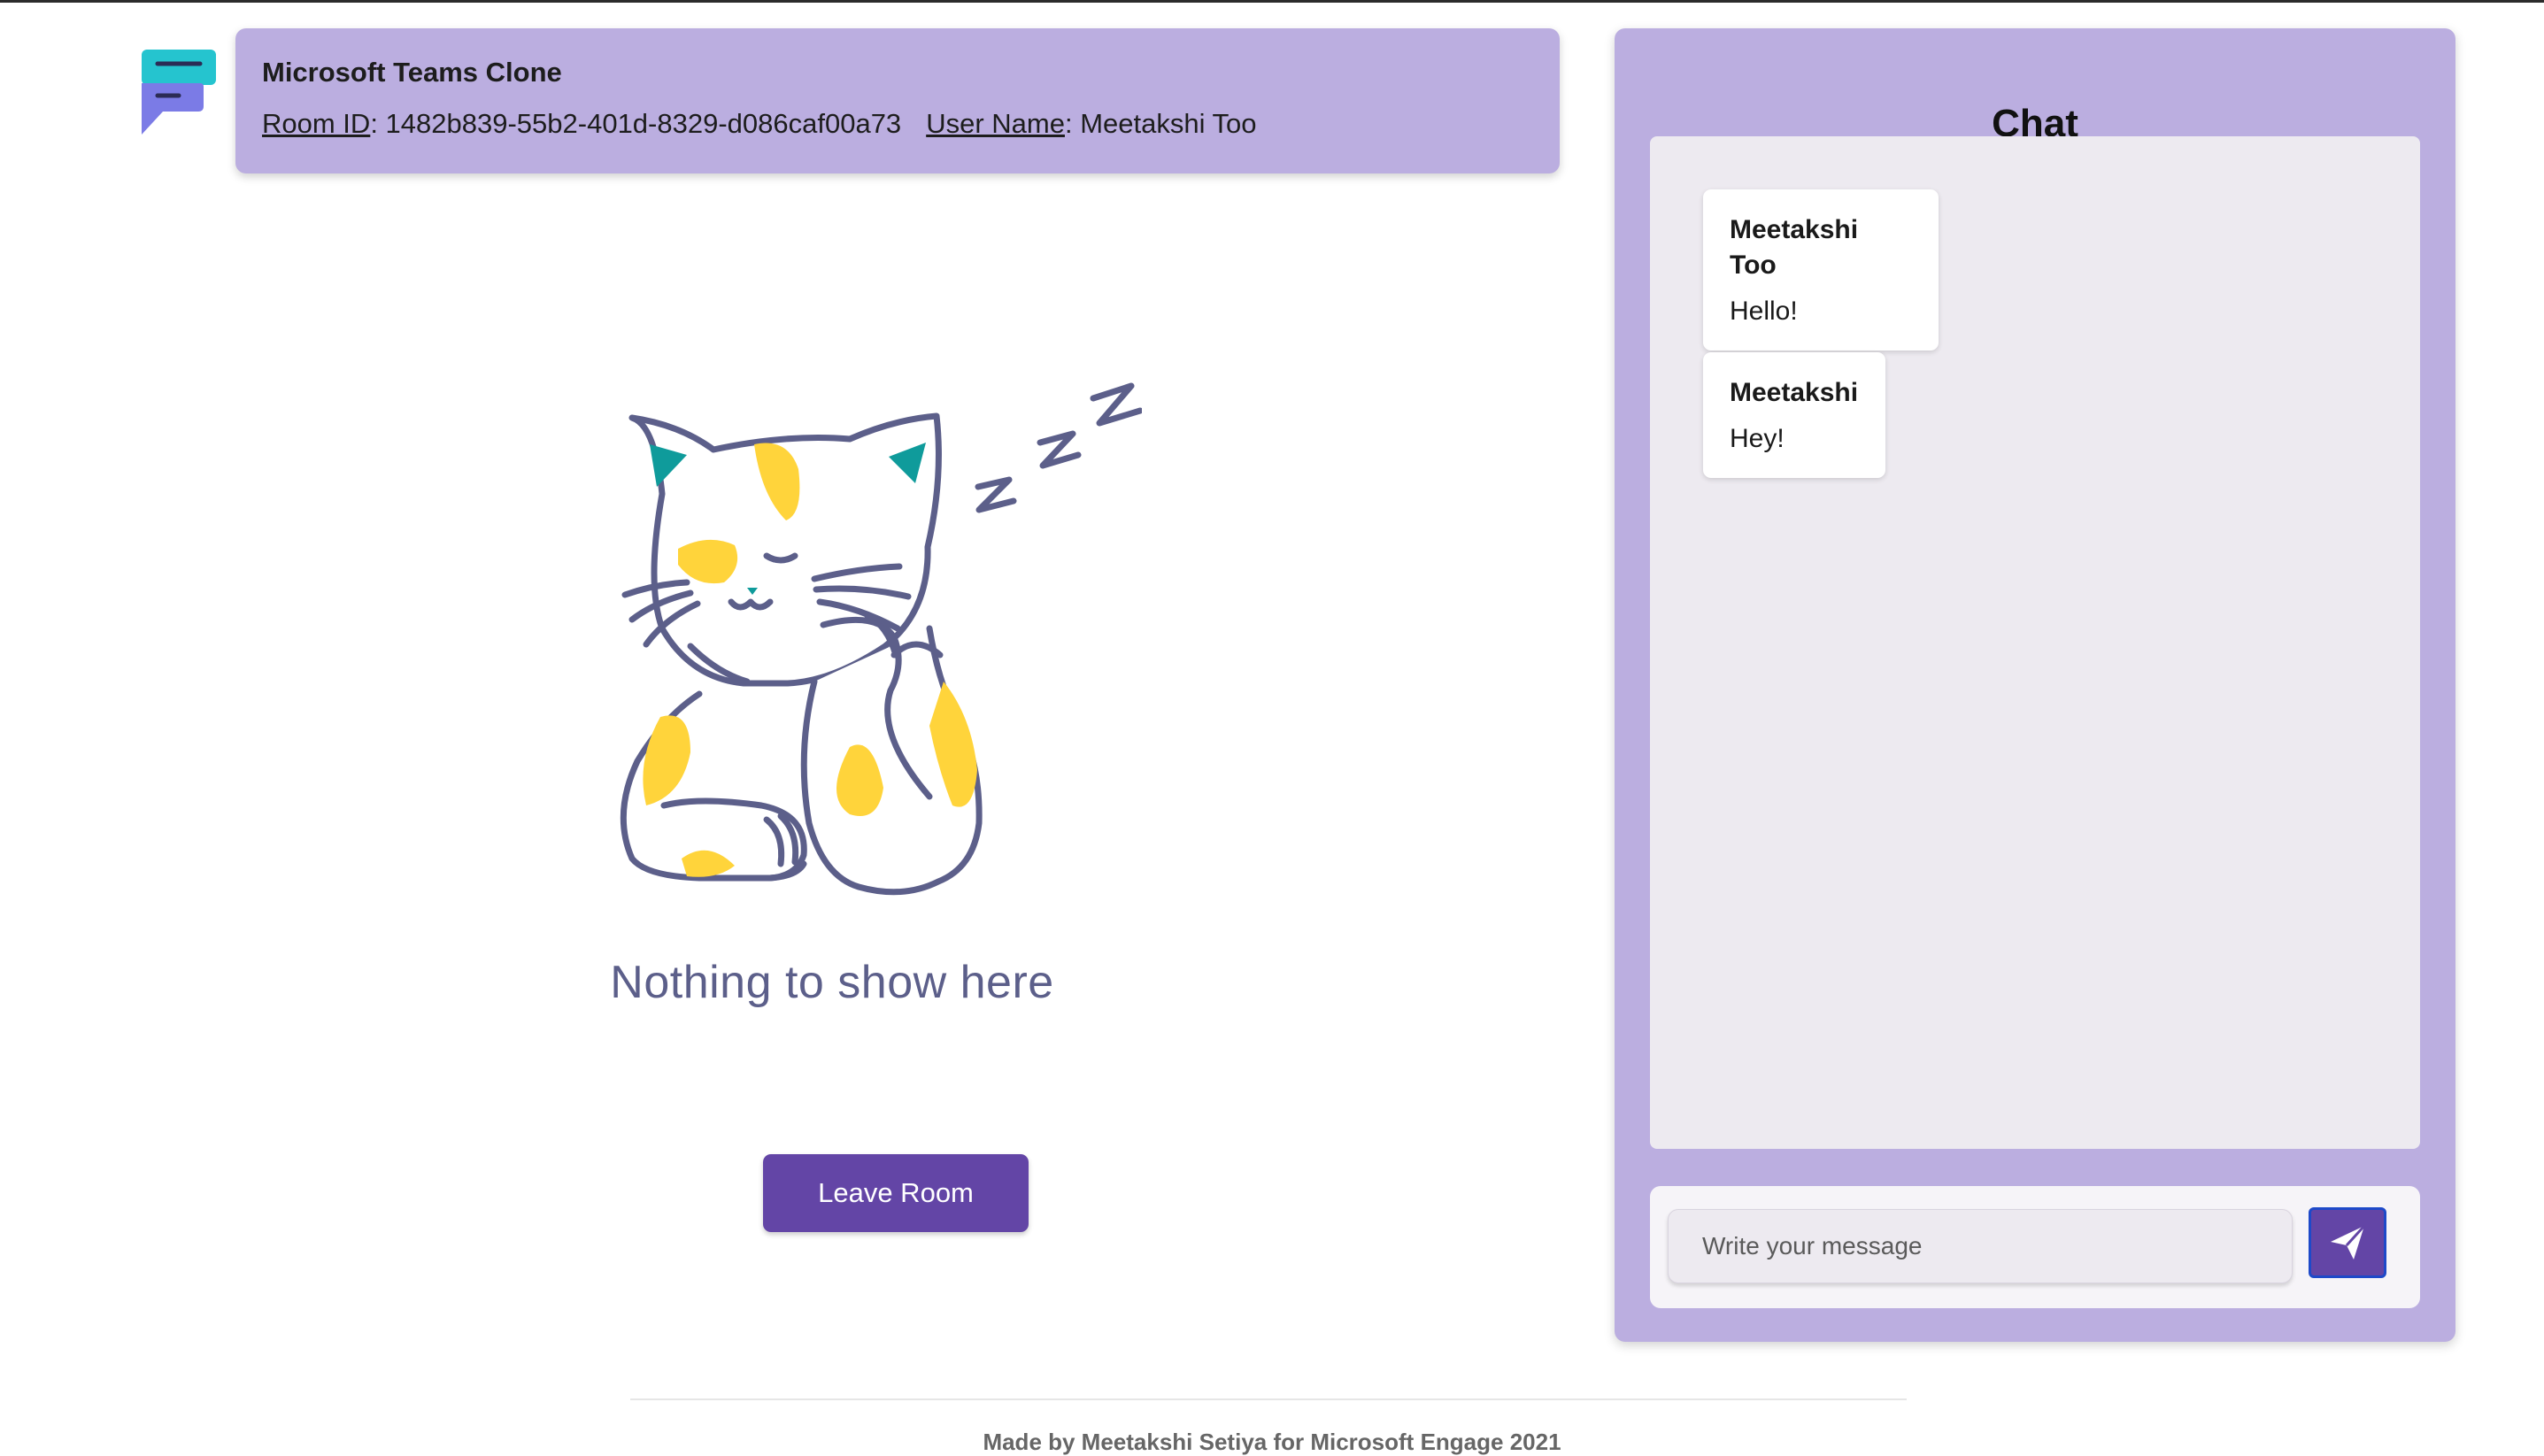  What do you see at coordinates (1795, 392) in the screenshot?
I see `message-sender: Meetakshi` at bounding box center [1795, 392].